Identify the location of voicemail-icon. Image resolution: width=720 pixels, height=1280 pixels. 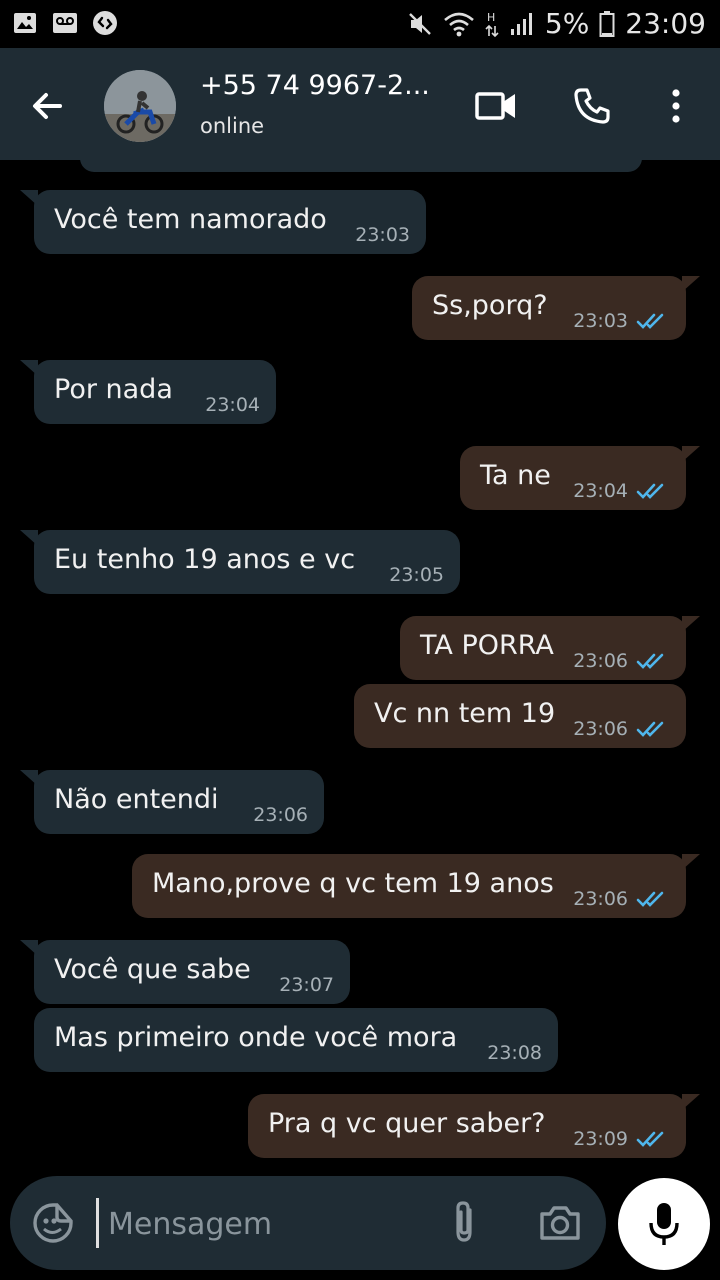
(65, 23).